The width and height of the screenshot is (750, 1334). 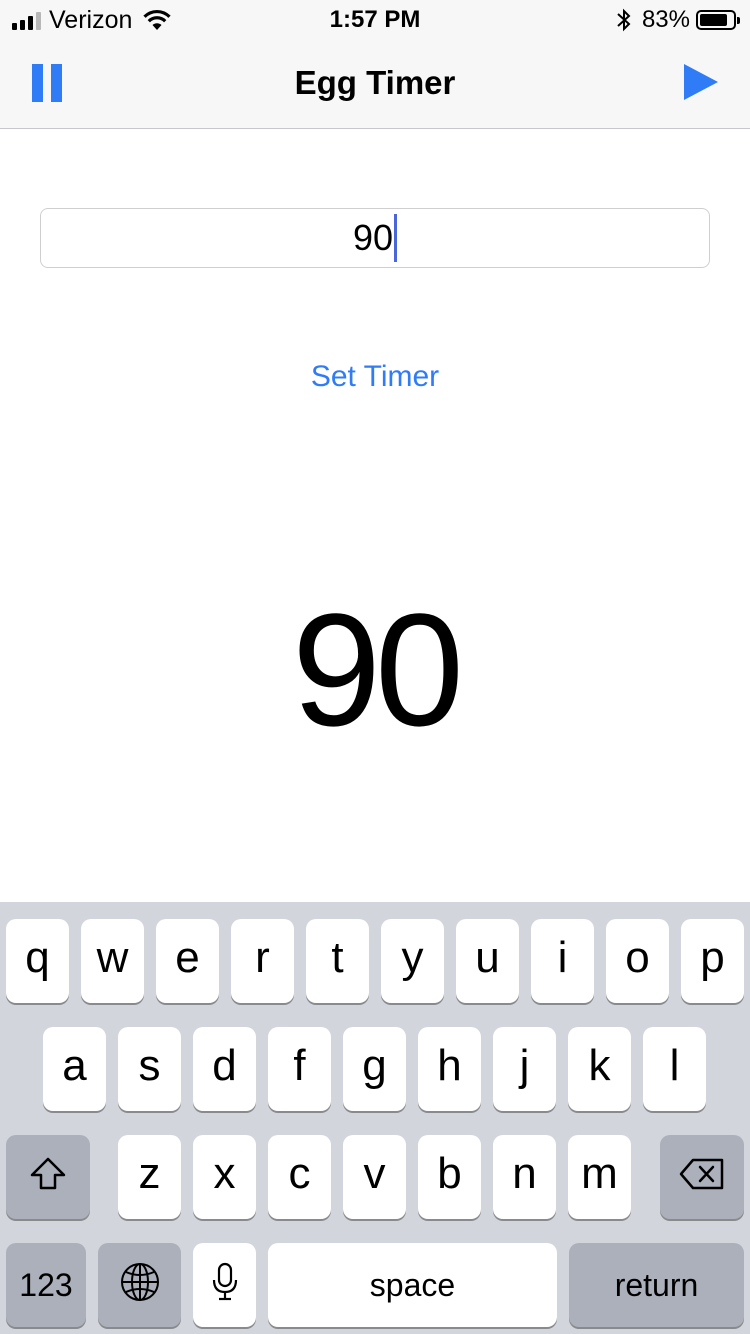 I want to click on page-title: Egg Timer, so click(x=375, y=82).